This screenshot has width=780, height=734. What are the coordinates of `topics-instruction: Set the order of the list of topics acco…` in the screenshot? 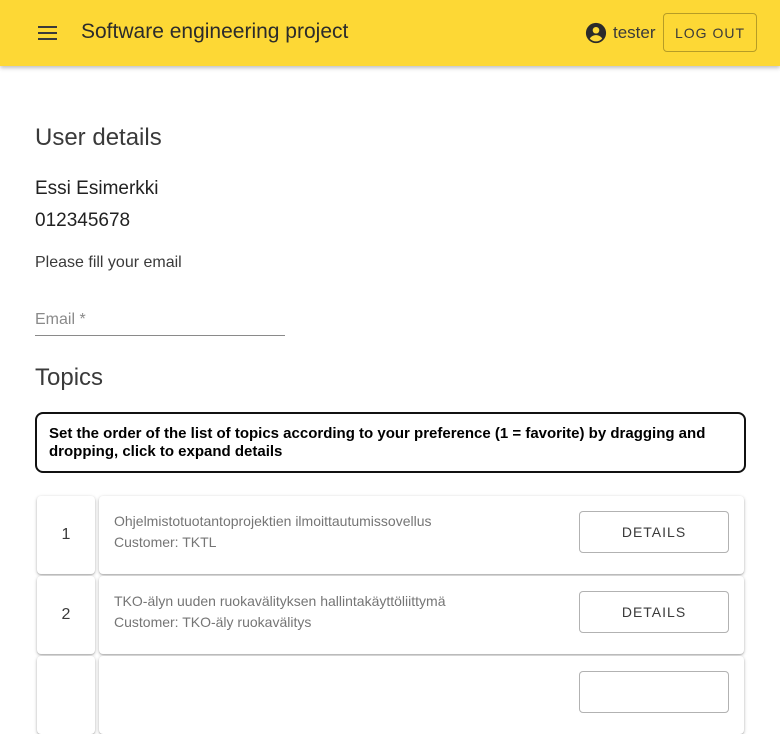 It's located at (390, 442).